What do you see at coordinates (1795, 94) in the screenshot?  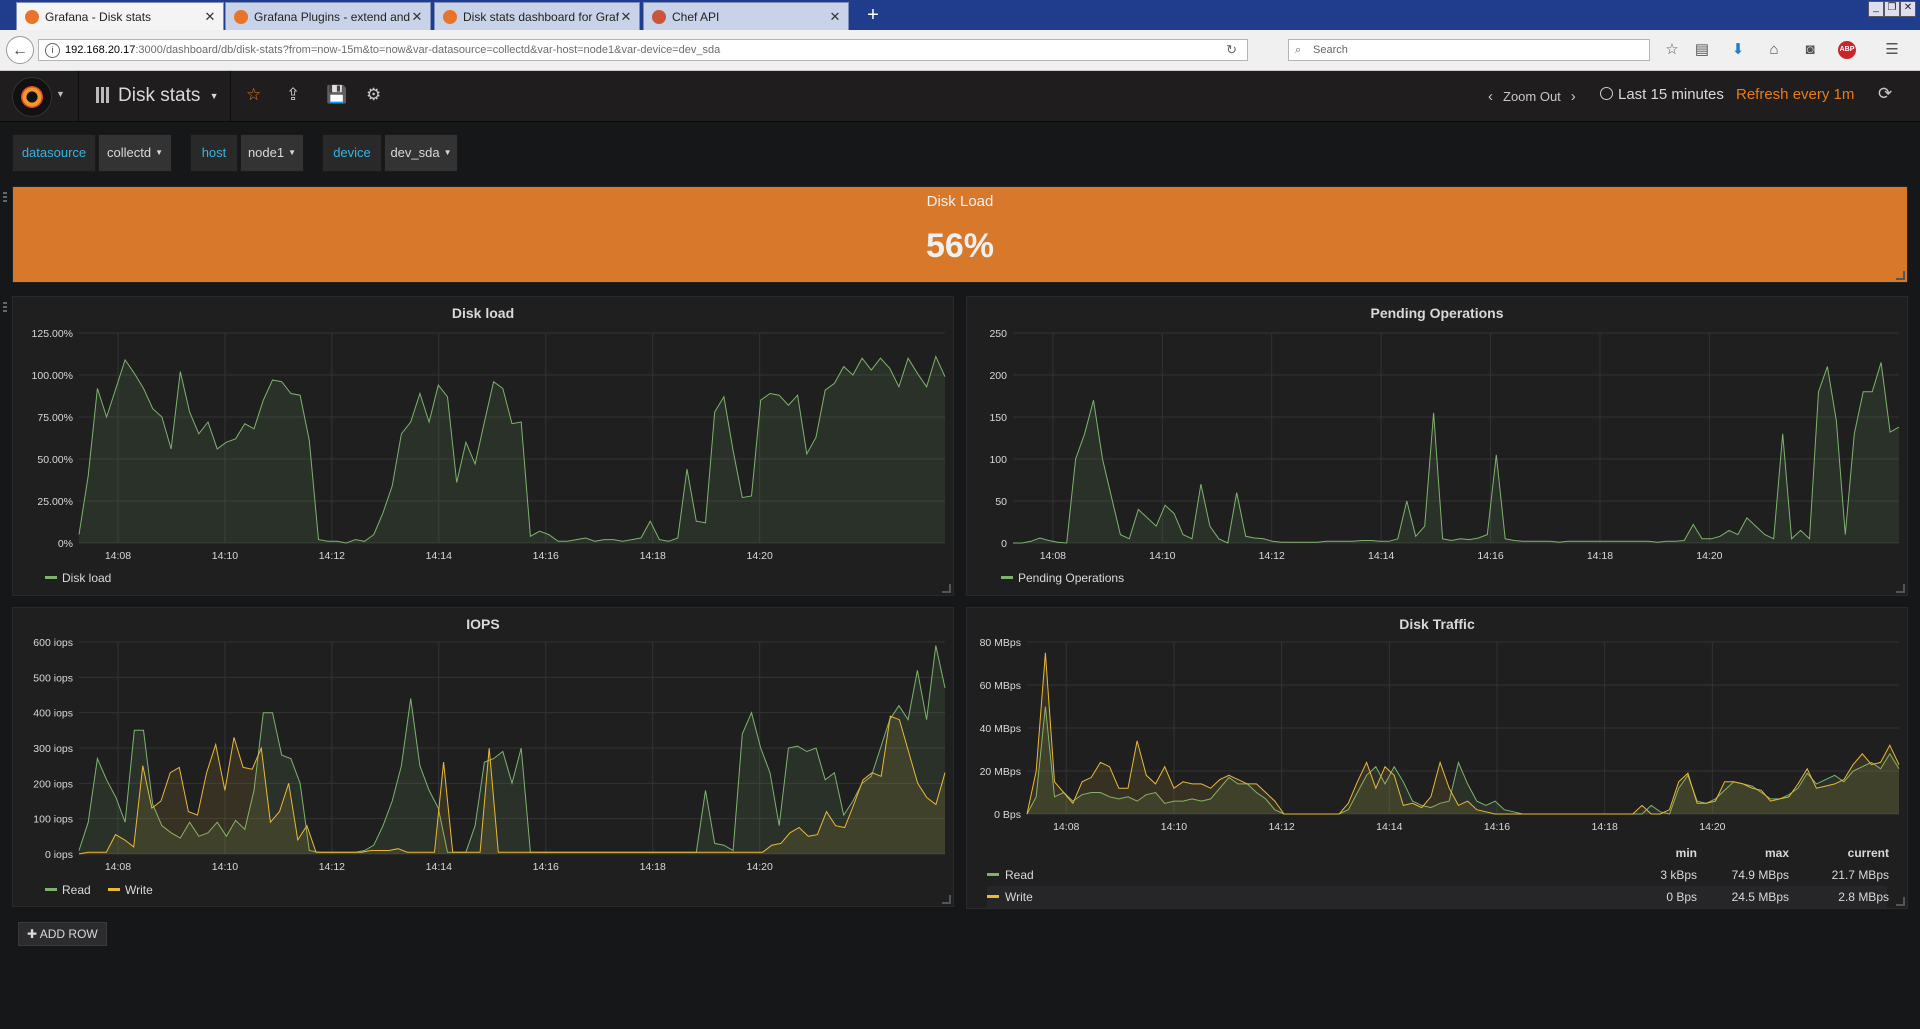 I see `refresh-interval: Refresh every 1m` at bounding box center [1795, 94].